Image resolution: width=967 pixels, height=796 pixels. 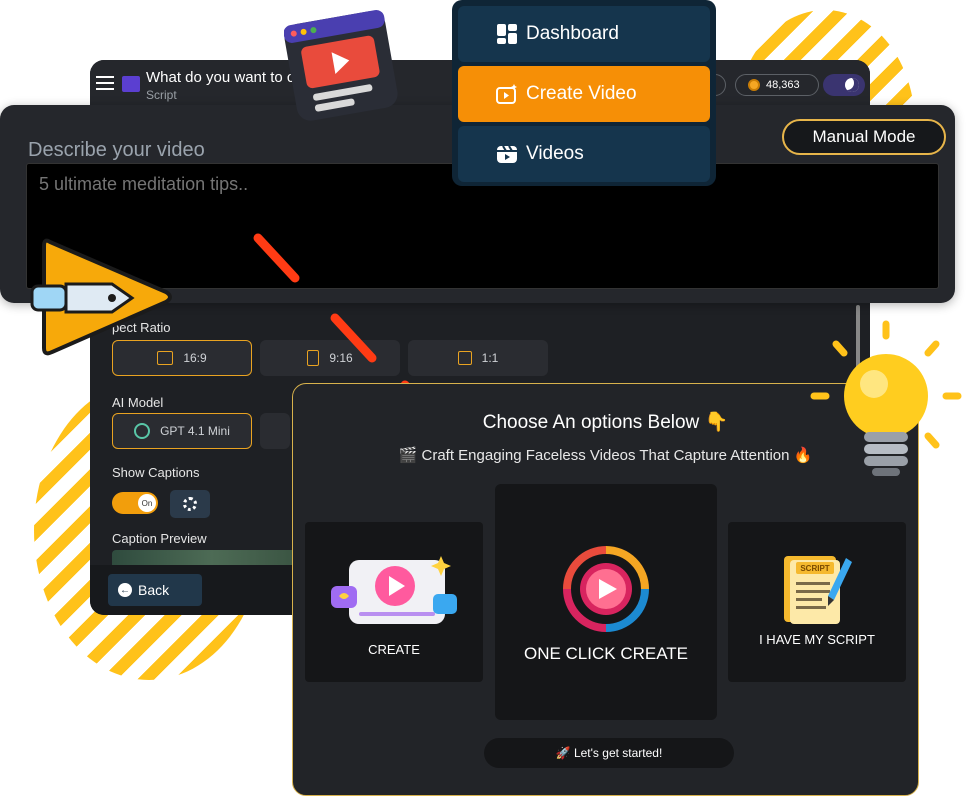 I want to click on caption-settings-button, so click(x=190, y=504).